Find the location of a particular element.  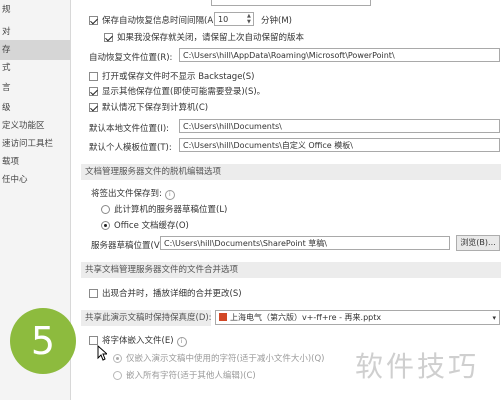

nav-item-label: 对 is located at coordinates (6, 32).